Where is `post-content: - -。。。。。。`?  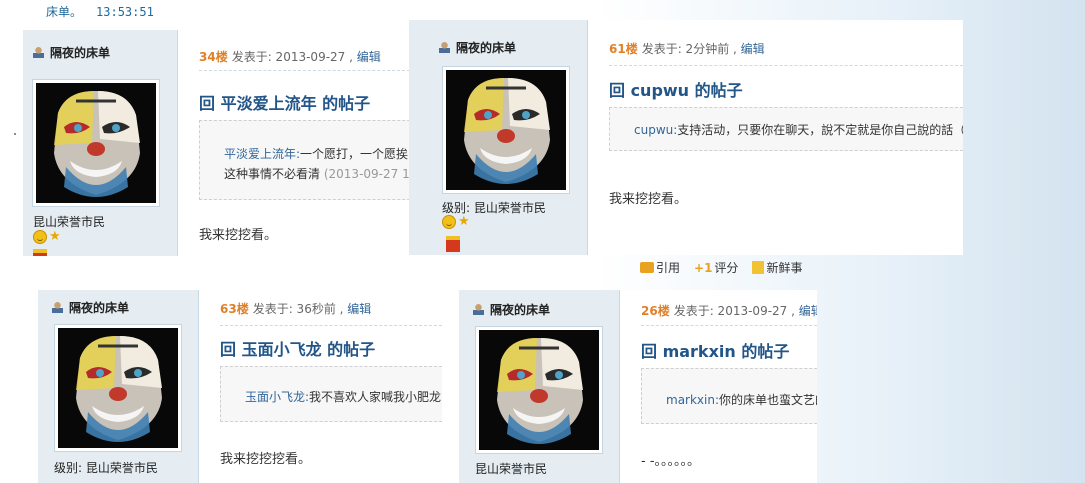
post-content: - -。。。。。。 is located at coordinates (671, 461).